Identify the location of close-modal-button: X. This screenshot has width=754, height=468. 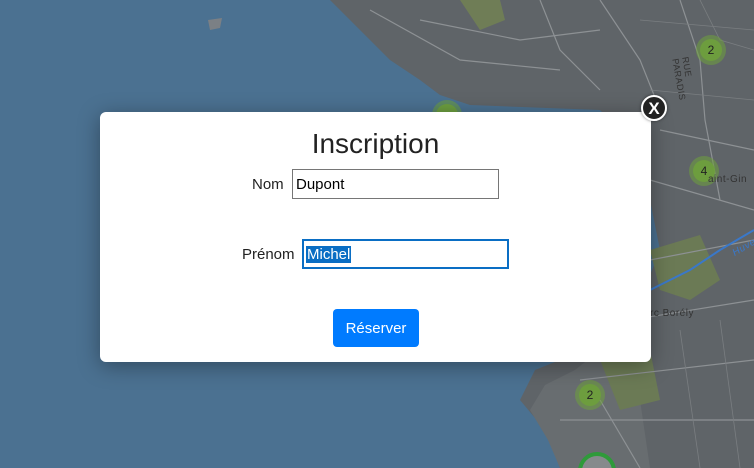
(654, 108).